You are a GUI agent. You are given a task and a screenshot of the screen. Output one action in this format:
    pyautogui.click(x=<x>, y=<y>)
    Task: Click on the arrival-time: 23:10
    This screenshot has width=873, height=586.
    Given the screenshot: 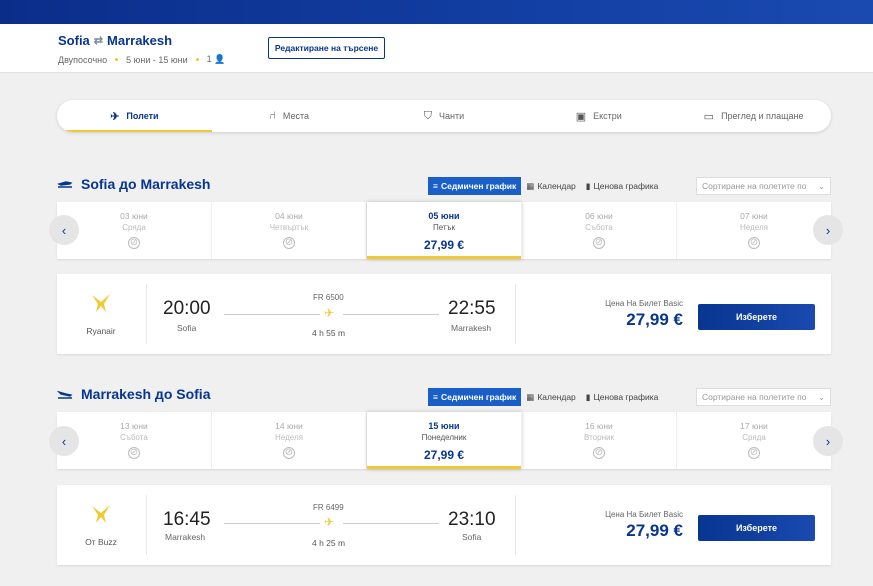 What is the action you would take?
    pyautogui.click(x=472, y=519)
    